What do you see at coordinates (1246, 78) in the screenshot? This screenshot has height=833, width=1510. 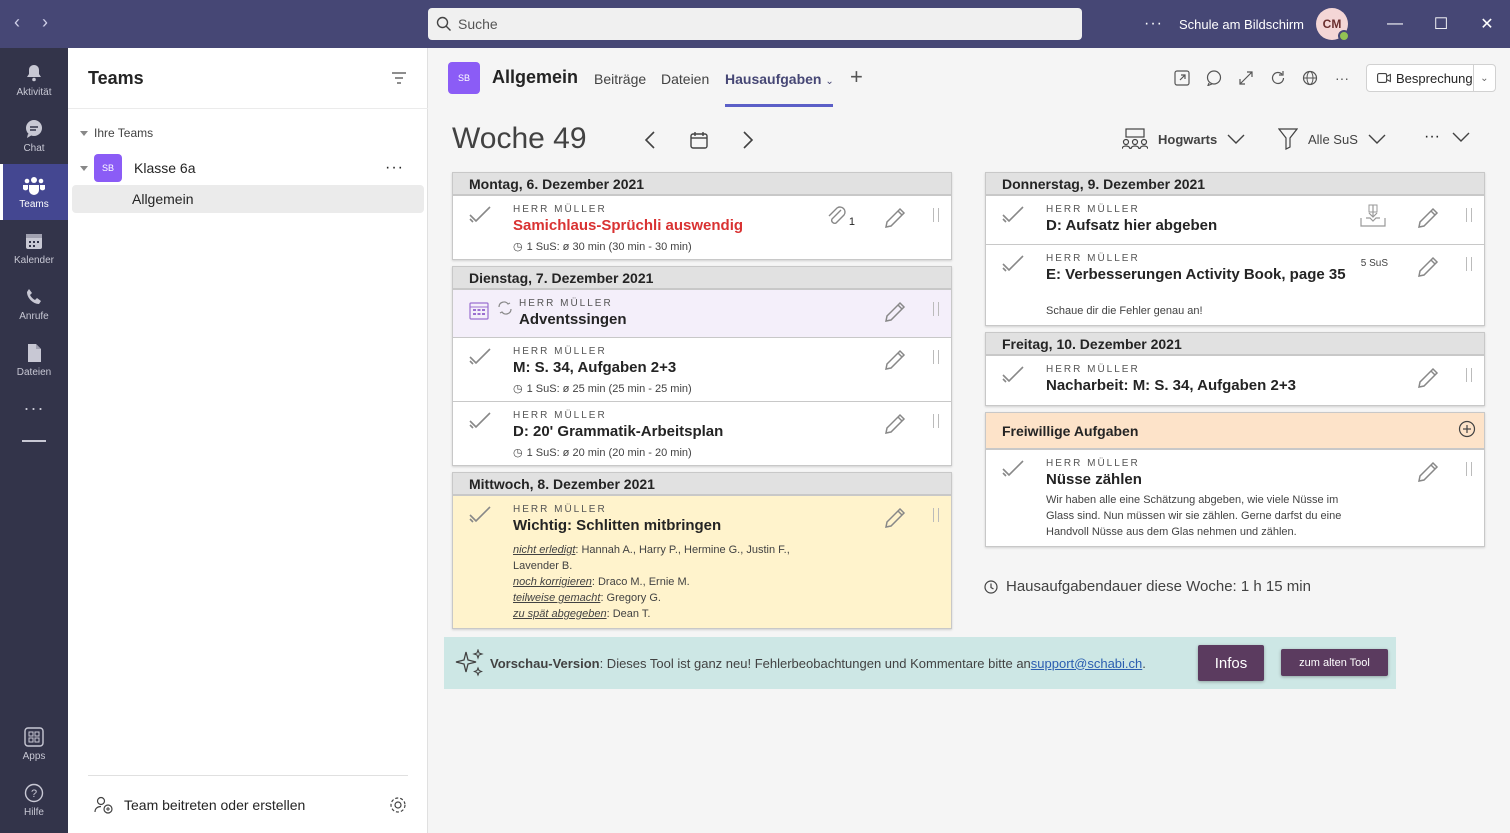 I see `expand-icon` at bounding box center [1246, 78].